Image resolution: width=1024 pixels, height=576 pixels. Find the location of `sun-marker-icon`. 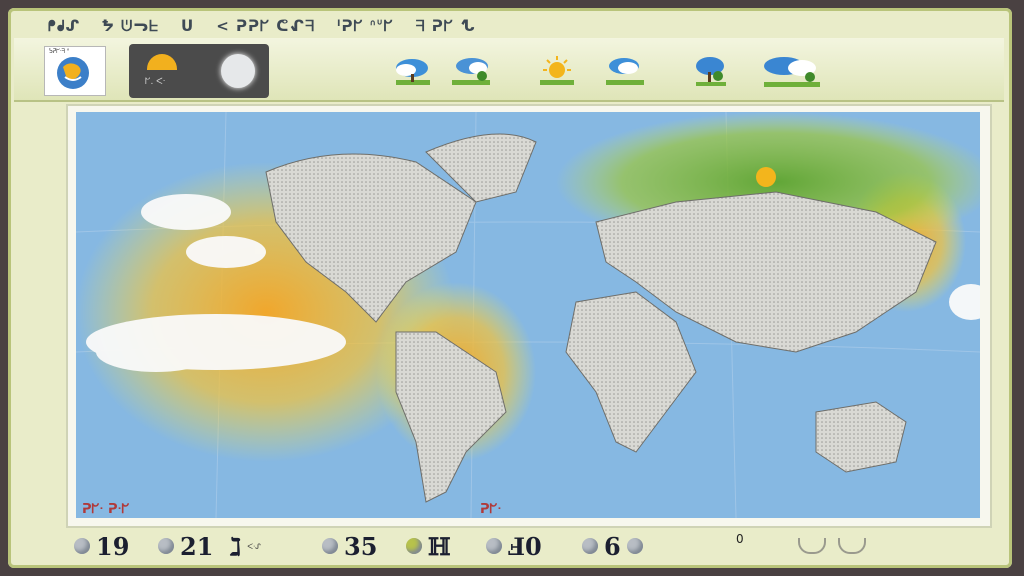

sun-marker-icon is located at coordinates (766, 177).